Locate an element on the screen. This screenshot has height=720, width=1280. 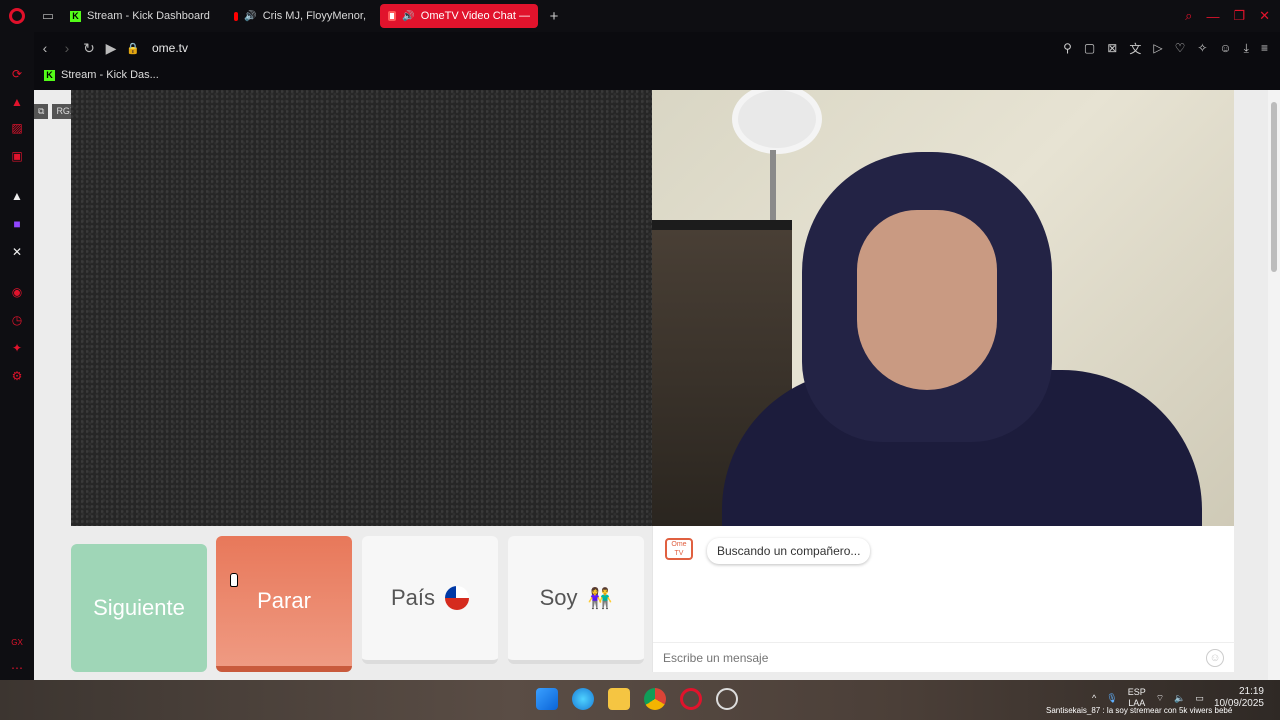
pin-icon: ⚲ is located at coordinates (1067, 48).